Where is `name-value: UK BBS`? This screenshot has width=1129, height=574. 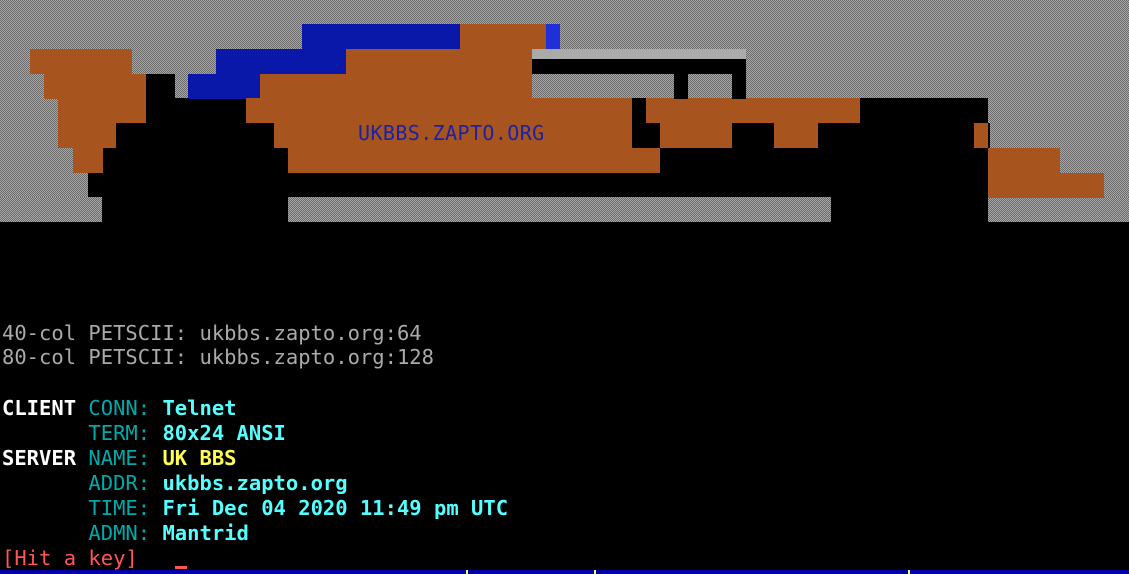
name-value: UK BBS is located at coordinates (199, 458).